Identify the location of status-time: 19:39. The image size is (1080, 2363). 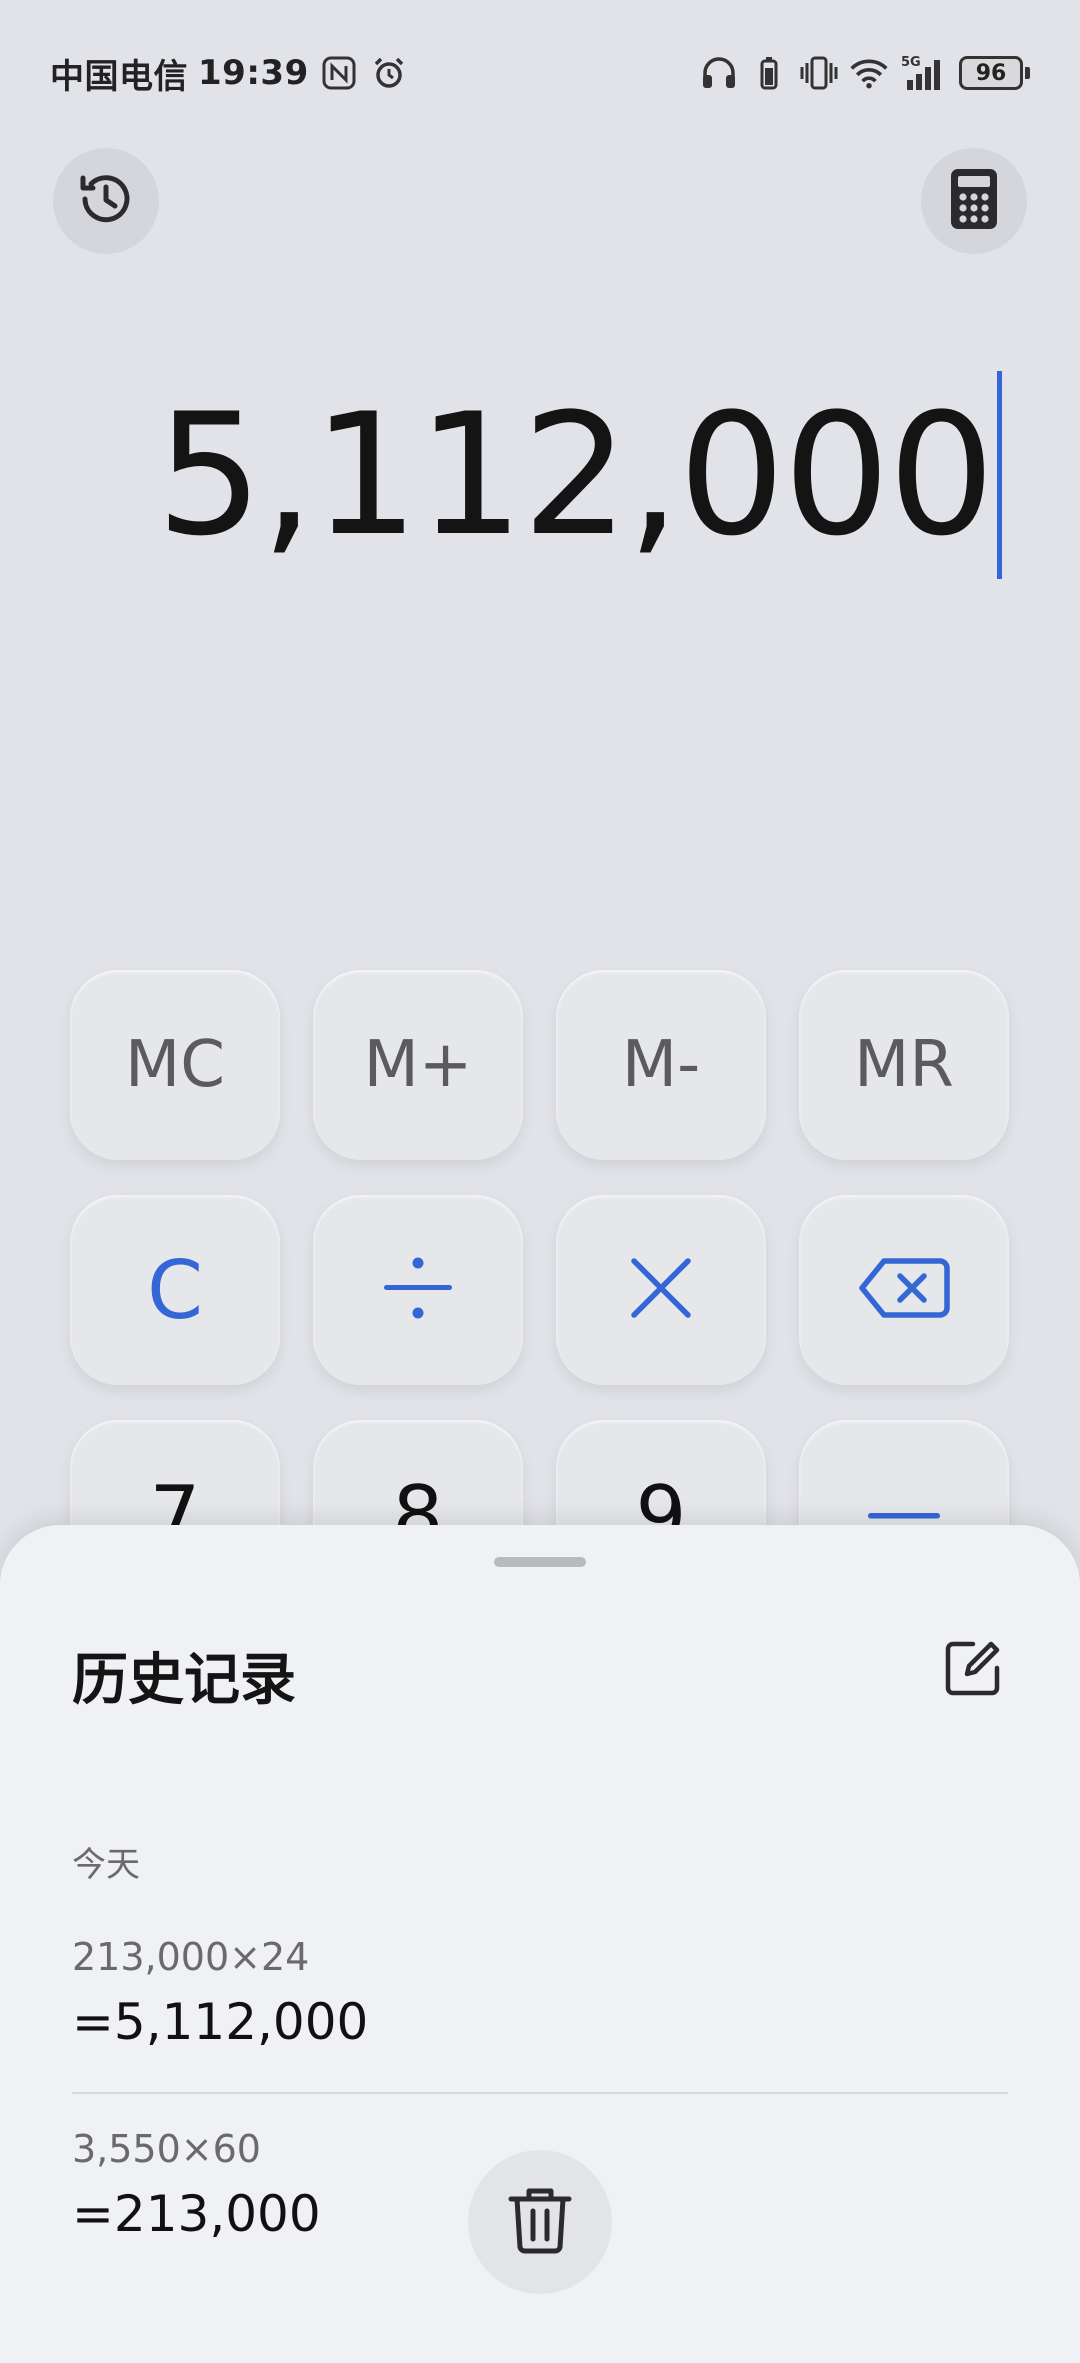
(253, 73).